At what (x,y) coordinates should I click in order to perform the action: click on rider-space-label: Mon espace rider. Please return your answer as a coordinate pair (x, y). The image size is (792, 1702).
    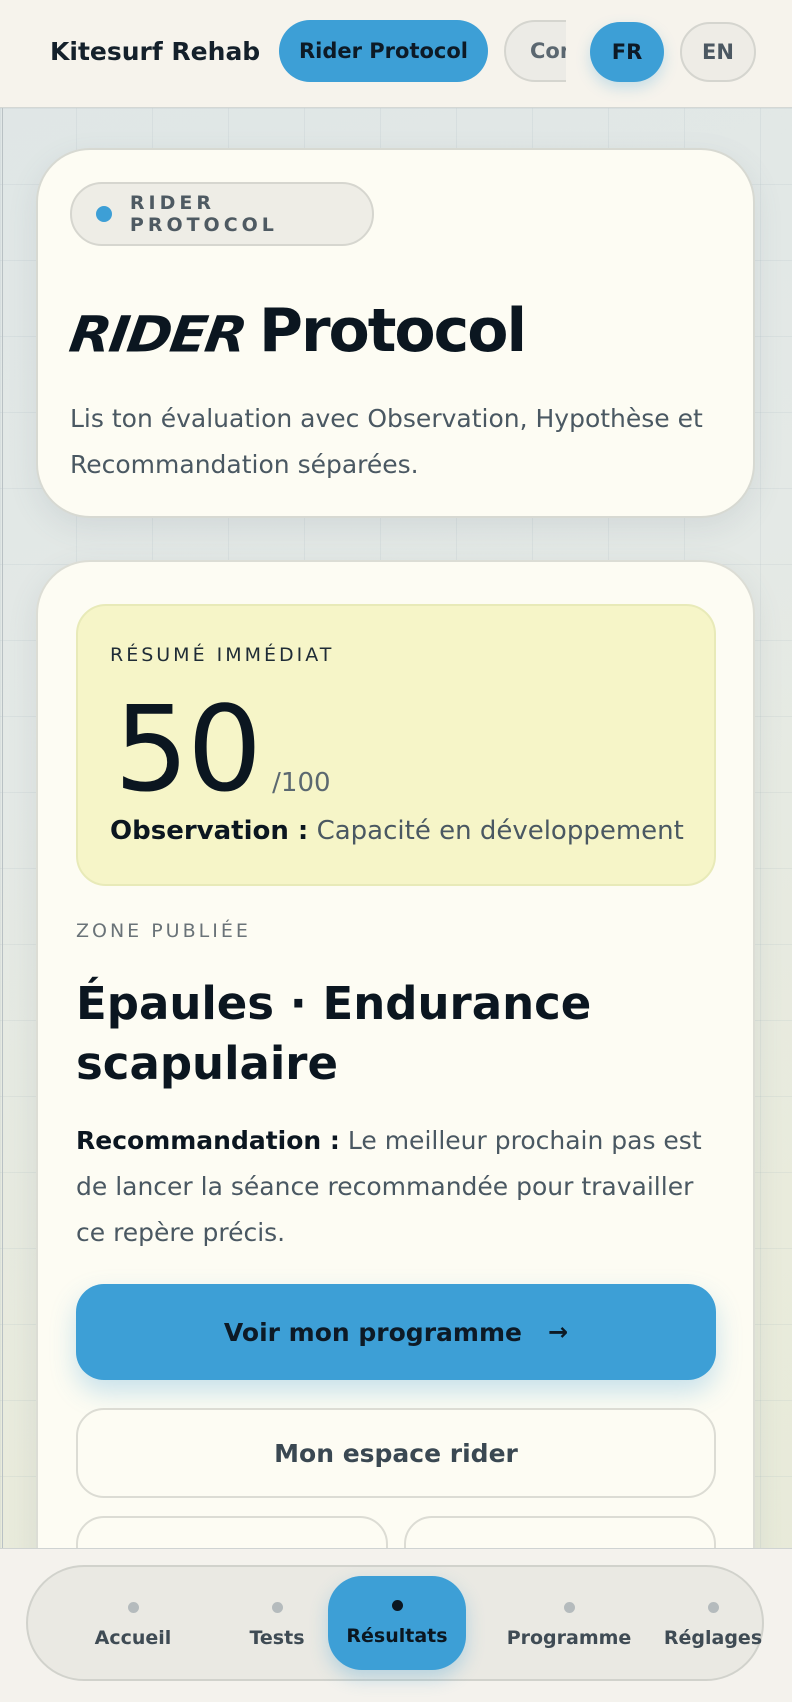
    Looking at the image, I should click on (396, 1453).